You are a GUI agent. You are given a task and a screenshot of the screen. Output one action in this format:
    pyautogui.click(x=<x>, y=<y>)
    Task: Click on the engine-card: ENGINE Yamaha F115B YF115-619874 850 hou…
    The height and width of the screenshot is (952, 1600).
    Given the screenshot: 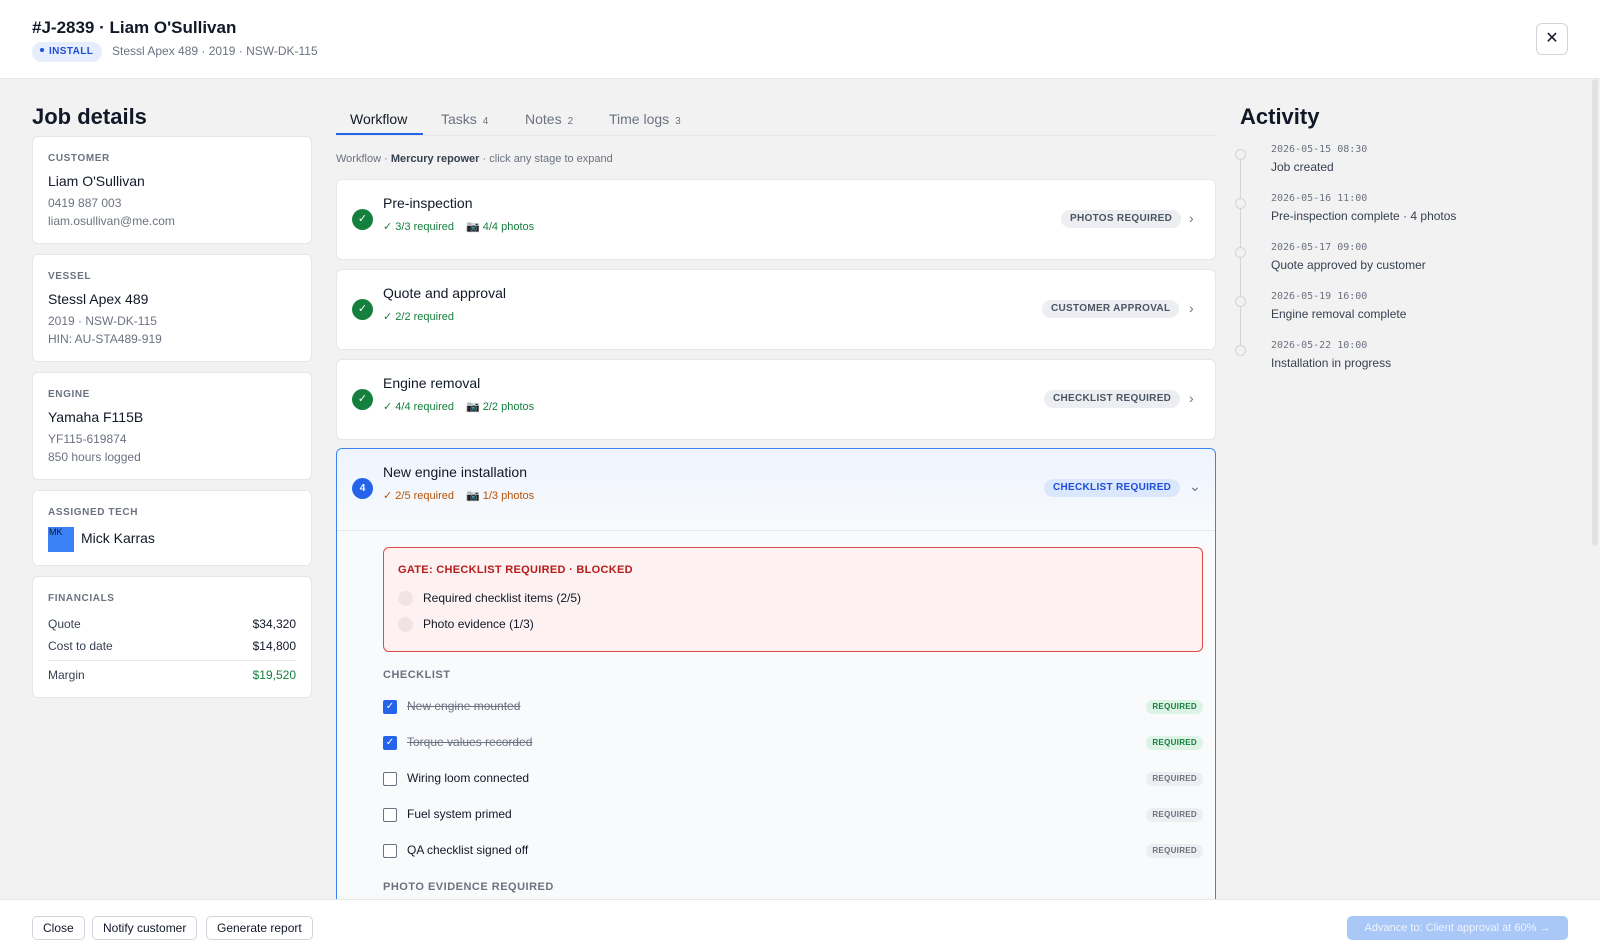 What is the action you would take?
    pyautogui.click(x=172, y=426)
    